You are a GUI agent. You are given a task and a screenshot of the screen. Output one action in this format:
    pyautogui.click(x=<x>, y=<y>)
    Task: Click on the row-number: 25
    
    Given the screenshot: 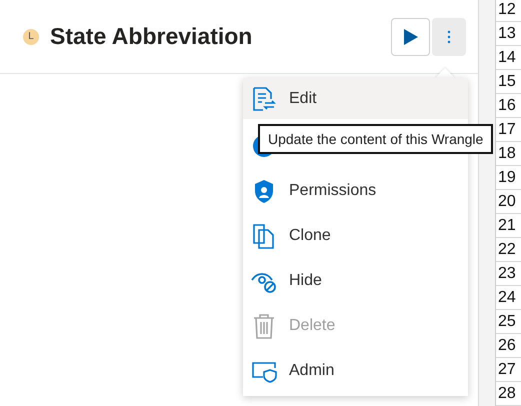 What is the action you would take?
    pyautogui.click(x=508, y=322)
    